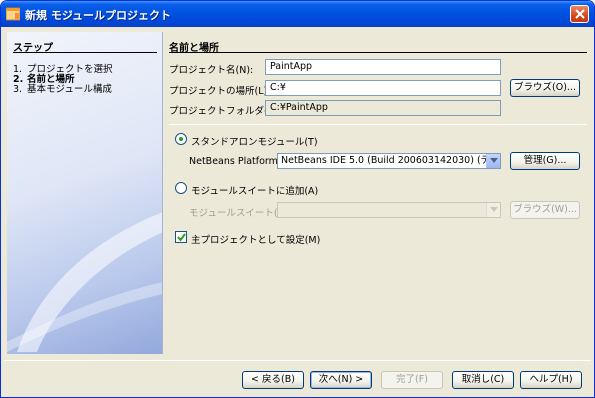 This screenshot has height=398, width=595. What do you see at coordinates (18, 89) in the screenshot?
I see `step-number: 3.` at bounding box center [18, 89].